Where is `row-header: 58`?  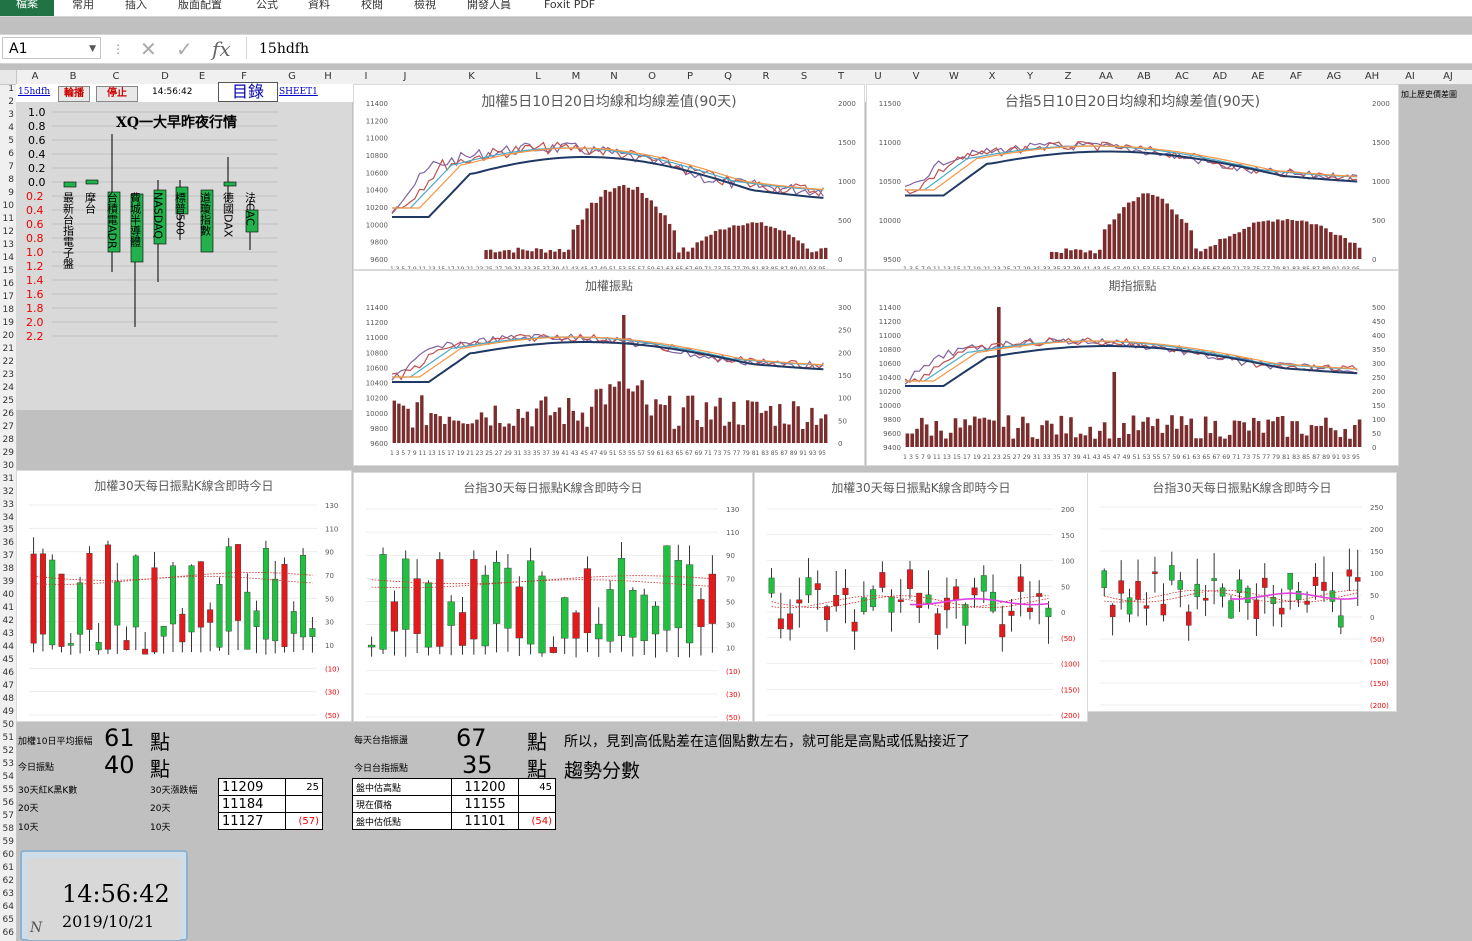 row-header: 58 is located at coordinates (7, 830).